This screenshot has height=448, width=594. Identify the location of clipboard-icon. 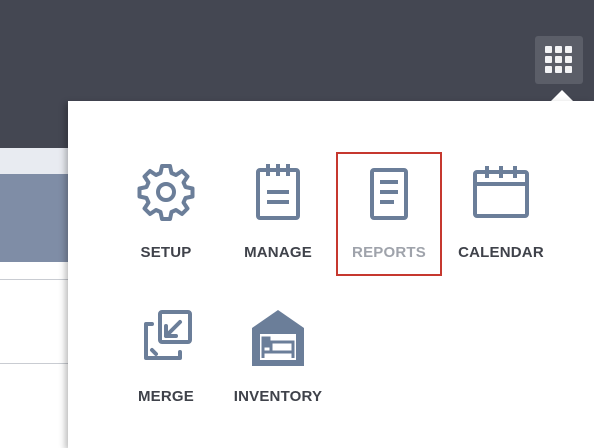
(278, 192).